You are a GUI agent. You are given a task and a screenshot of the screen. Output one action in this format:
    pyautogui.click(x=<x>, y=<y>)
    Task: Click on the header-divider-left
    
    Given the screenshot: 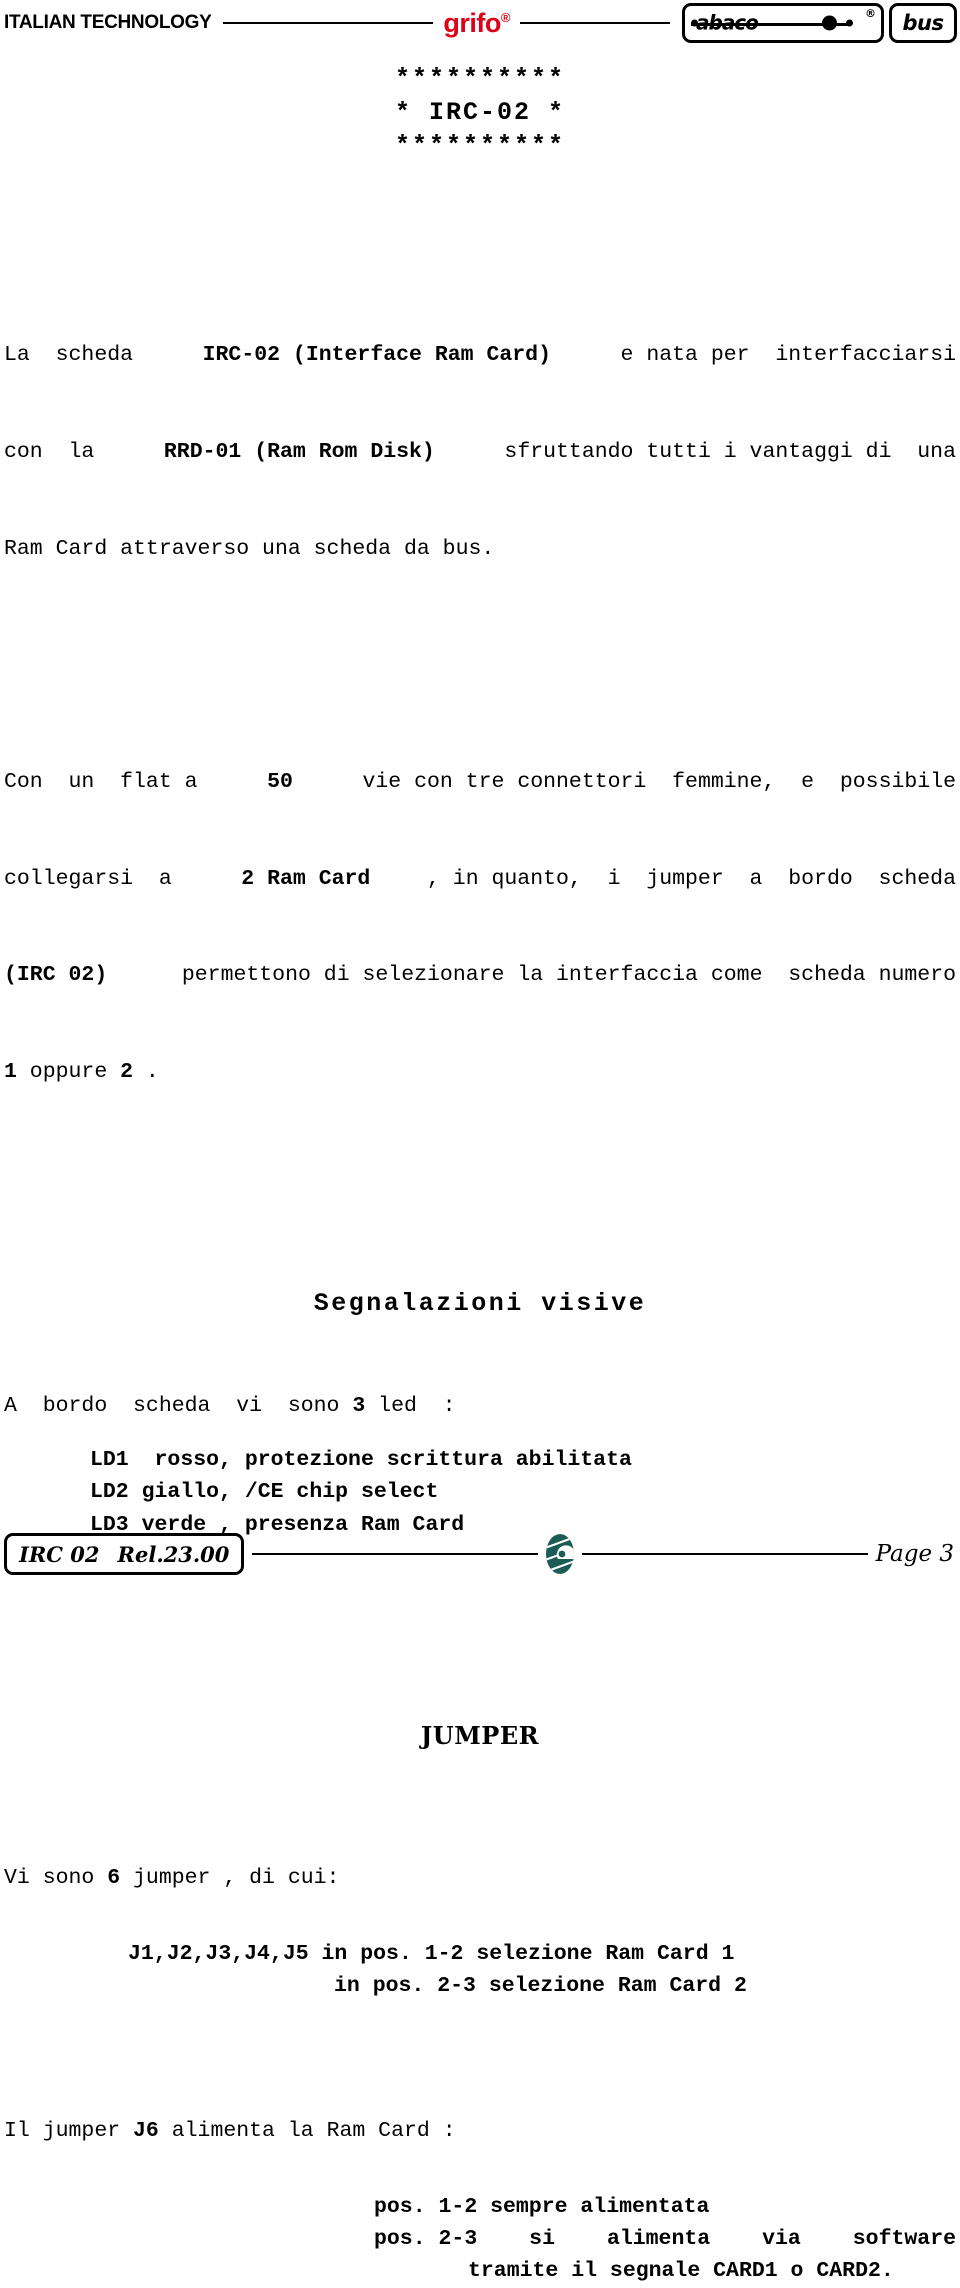 What is the action you would take?
    pyautogui.click(x=328, y=23)
    